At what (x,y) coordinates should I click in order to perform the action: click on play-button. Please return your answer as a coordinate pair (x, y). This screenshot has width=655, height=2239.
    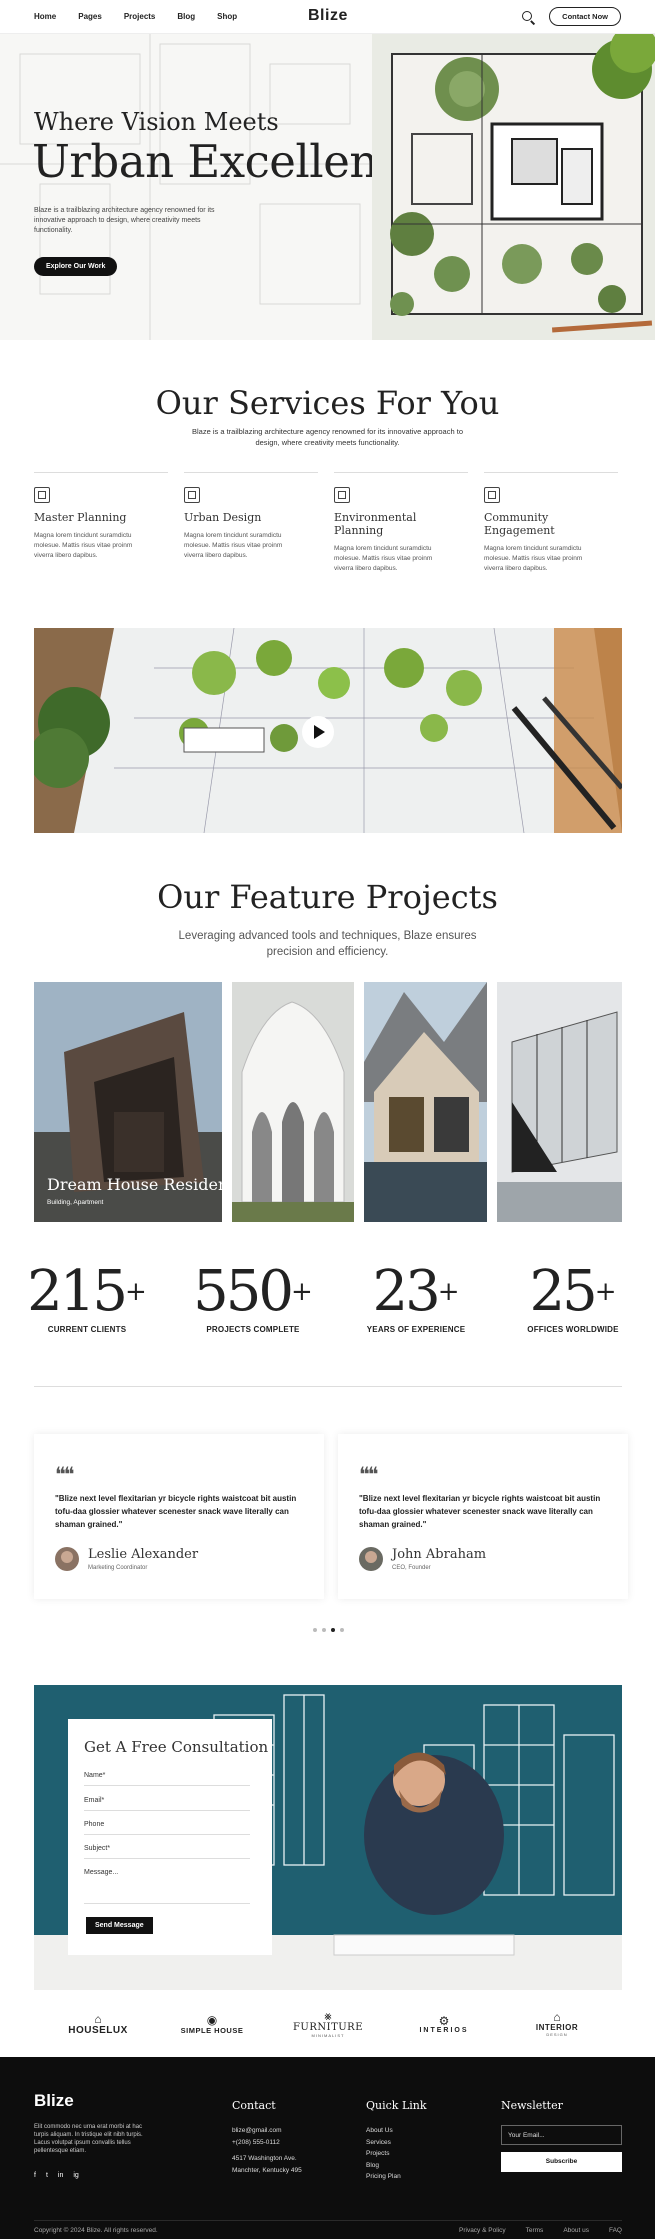
    Looking at the image, I should click on (318, 732).